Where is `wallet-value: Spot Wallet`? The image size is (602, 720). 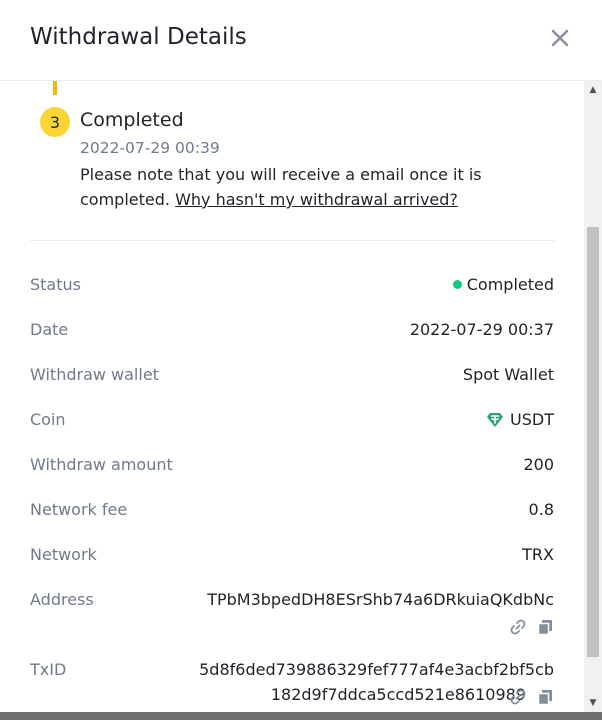 wallet-value: Spot Wallet is located at coordinates (508, 374).